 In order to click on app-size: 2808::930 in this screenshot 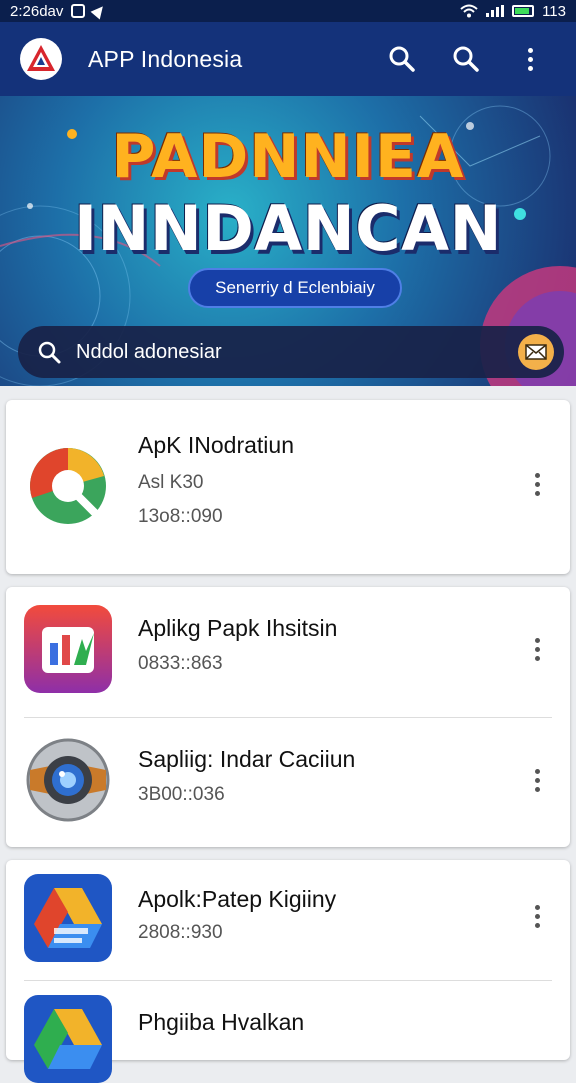, I will do `click(180, 932)`.